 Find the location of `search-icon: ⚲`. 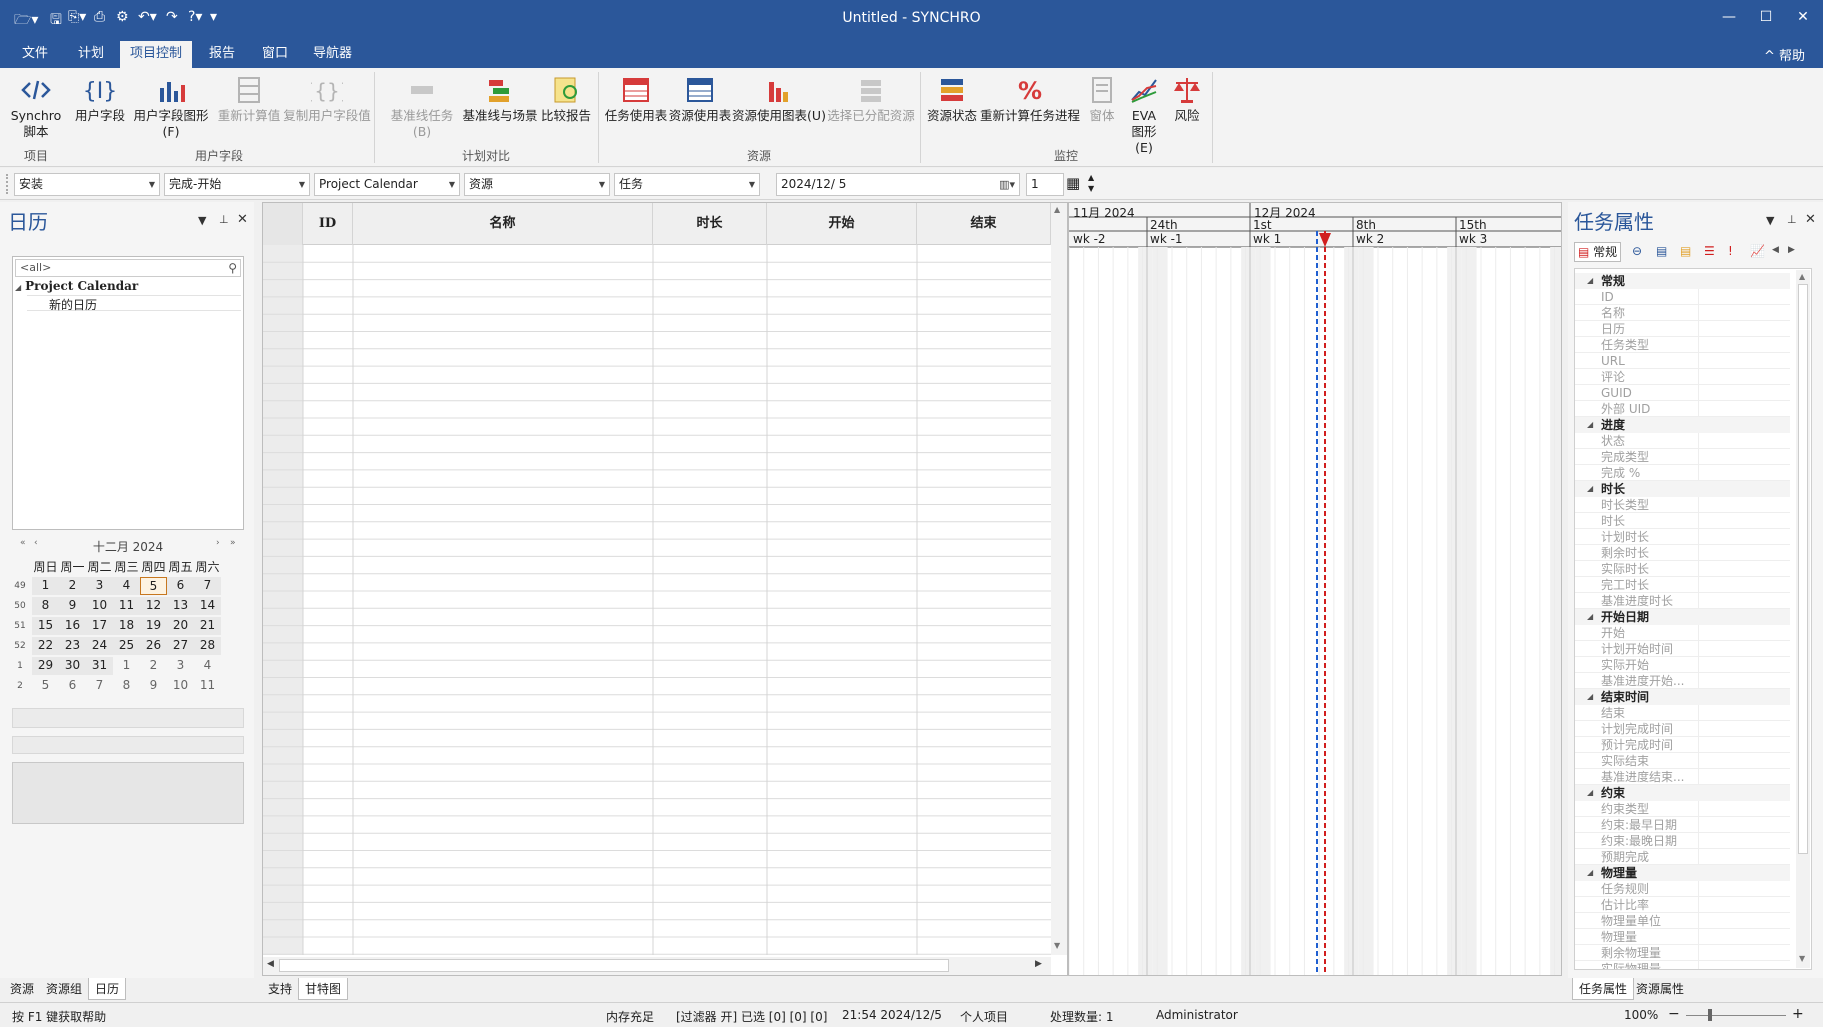

search-icon: ⚲ is located at coordinates (232, 268).